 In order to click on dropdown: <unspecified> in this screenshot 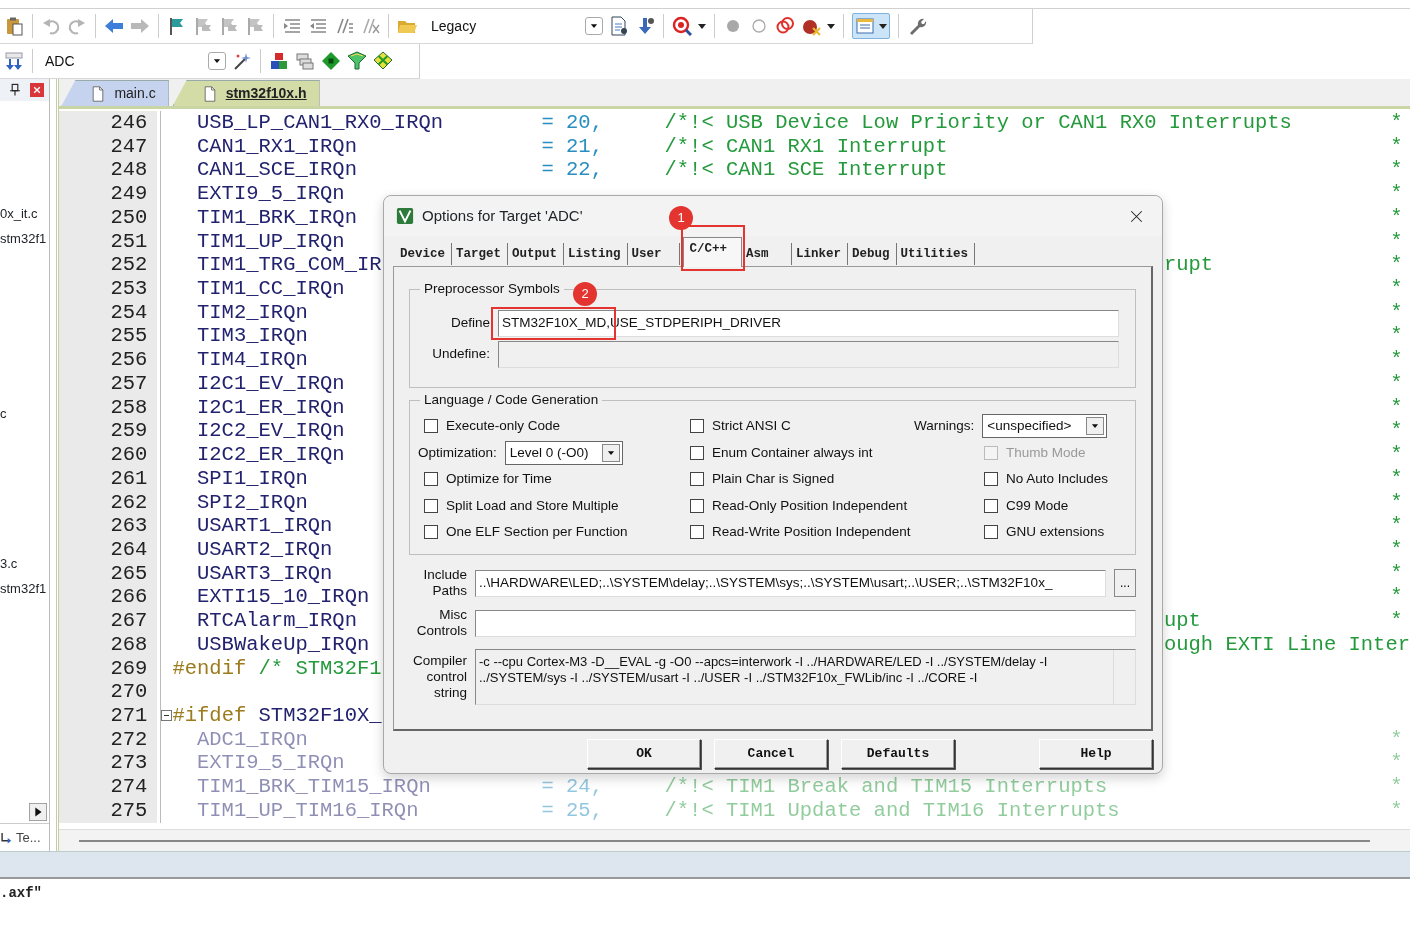, I will do `click(1045, 426)`.